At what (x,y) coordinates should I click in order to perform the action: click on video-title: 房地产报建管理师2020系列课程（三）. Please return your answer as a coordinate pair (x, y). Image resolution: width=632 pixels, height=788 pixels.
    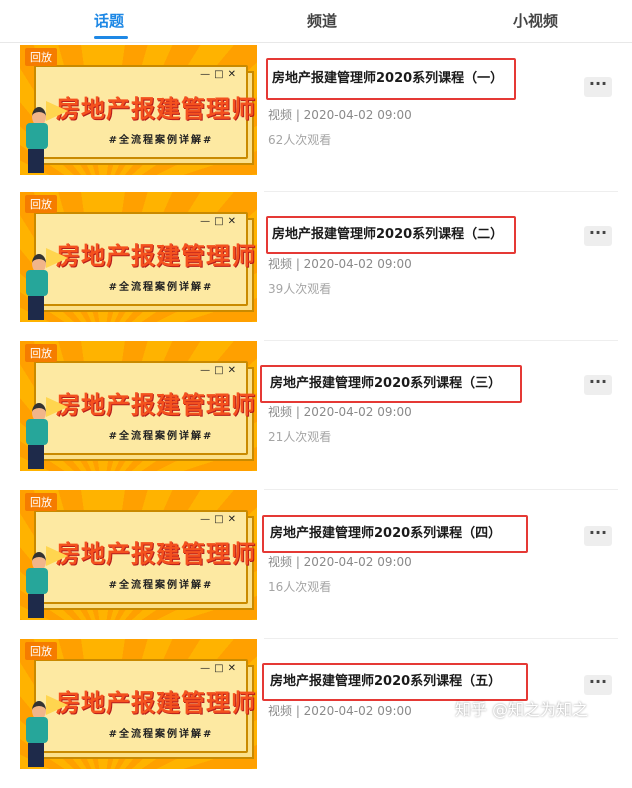
    Looking at the image, I should click on (385, 381).